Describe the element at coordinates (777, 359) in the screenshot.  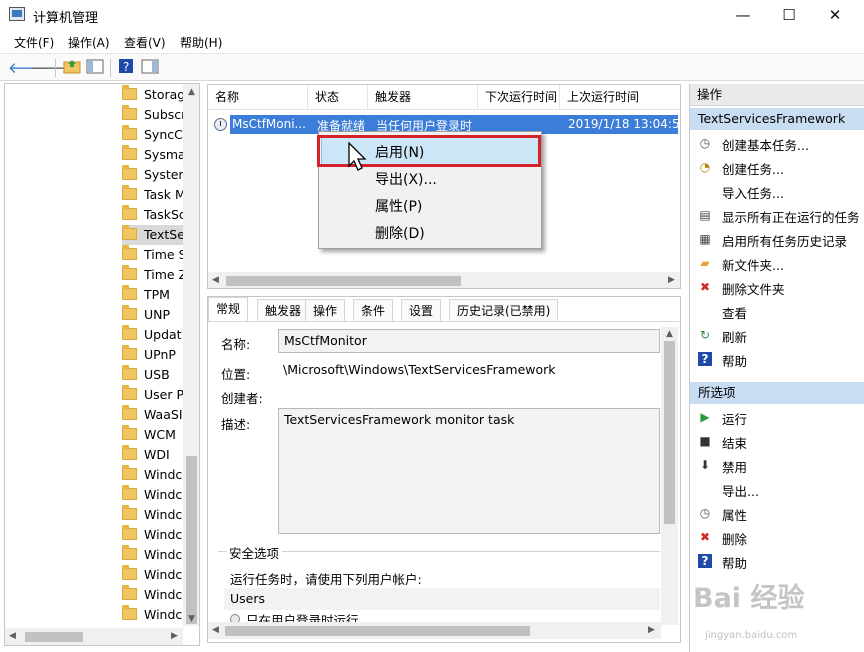
I see `action-item: ? 帮助` at that location.